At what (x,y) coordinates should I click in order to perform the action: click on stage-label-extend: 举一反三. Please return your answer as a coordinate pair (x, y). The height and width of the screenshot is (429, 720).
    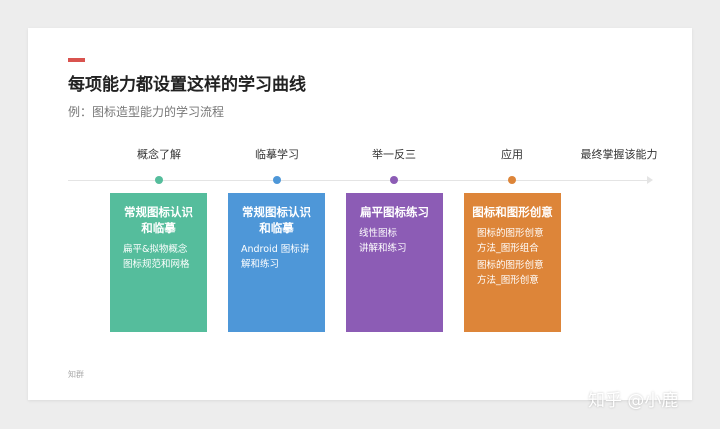
    Looking at the image, I should click on (394, 154).